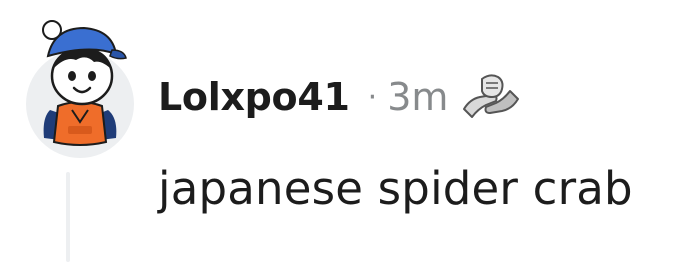 The image size is (700, 262). Describe the element at coordinates (491, 97) in the screenshot. I see `handshake-award-icon` at that location.